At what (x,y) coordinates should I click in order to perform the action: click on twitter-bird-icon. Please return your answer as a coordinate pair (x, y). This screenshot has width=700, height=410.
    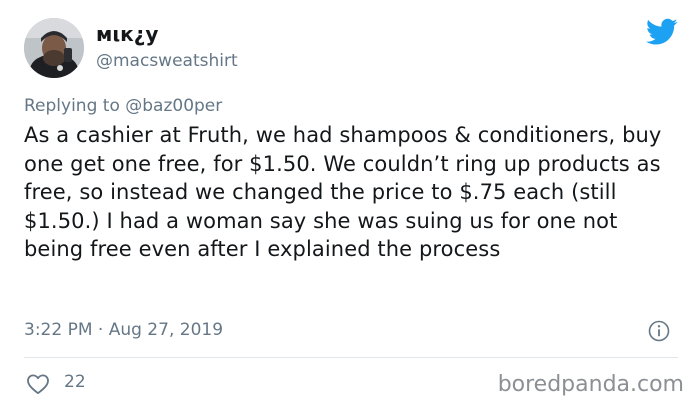
    Looking at the image, I should click on (662, 32).